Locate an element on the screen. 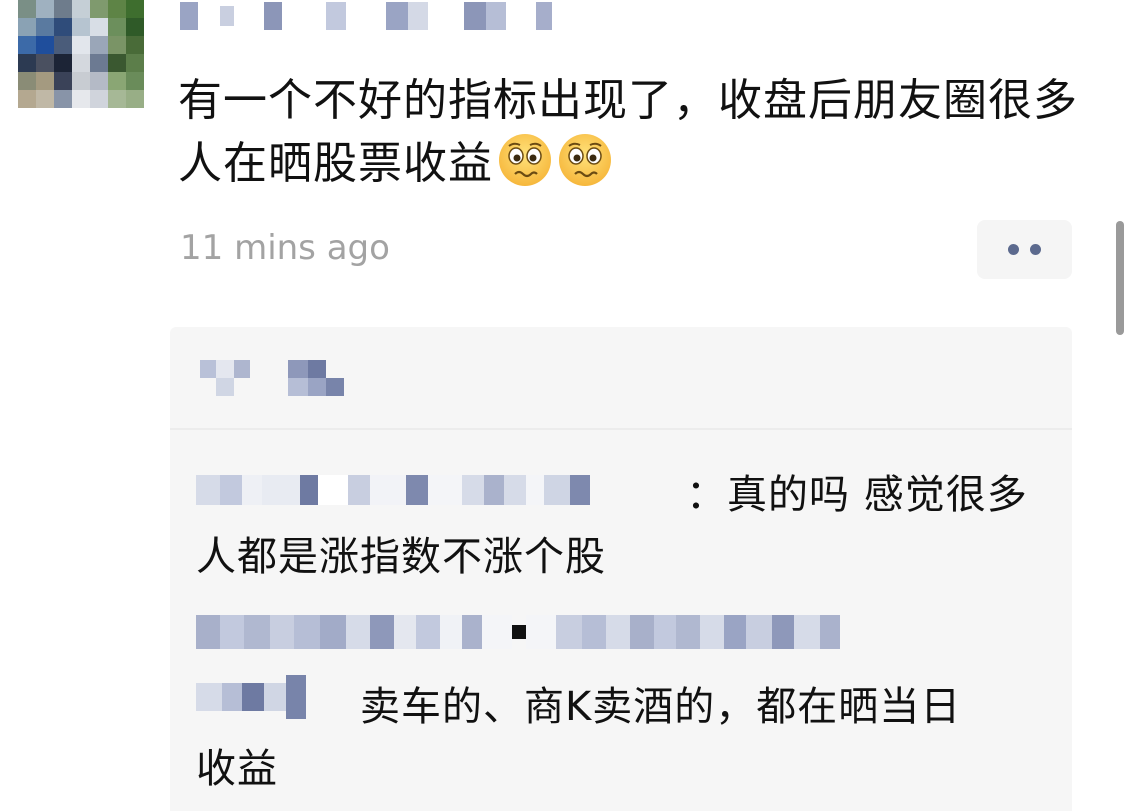 Image resolution: width=1134 pixels, height=811 pixels. scrollbar is located at coordinates (1120, 278).